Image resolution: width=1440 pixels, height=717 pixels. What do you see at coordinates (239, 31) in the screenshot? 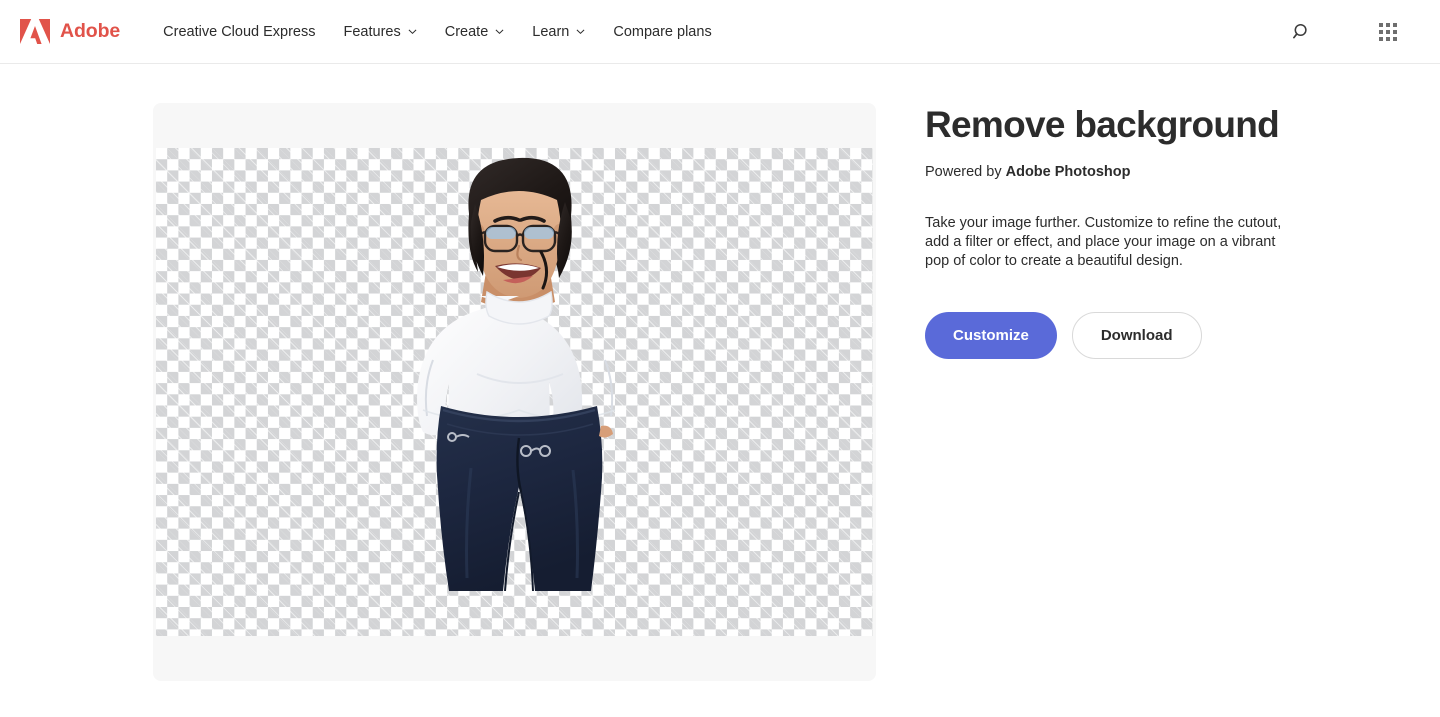
I see `nav-label: Creative Cloud Express` at bounding box center [239, 31].